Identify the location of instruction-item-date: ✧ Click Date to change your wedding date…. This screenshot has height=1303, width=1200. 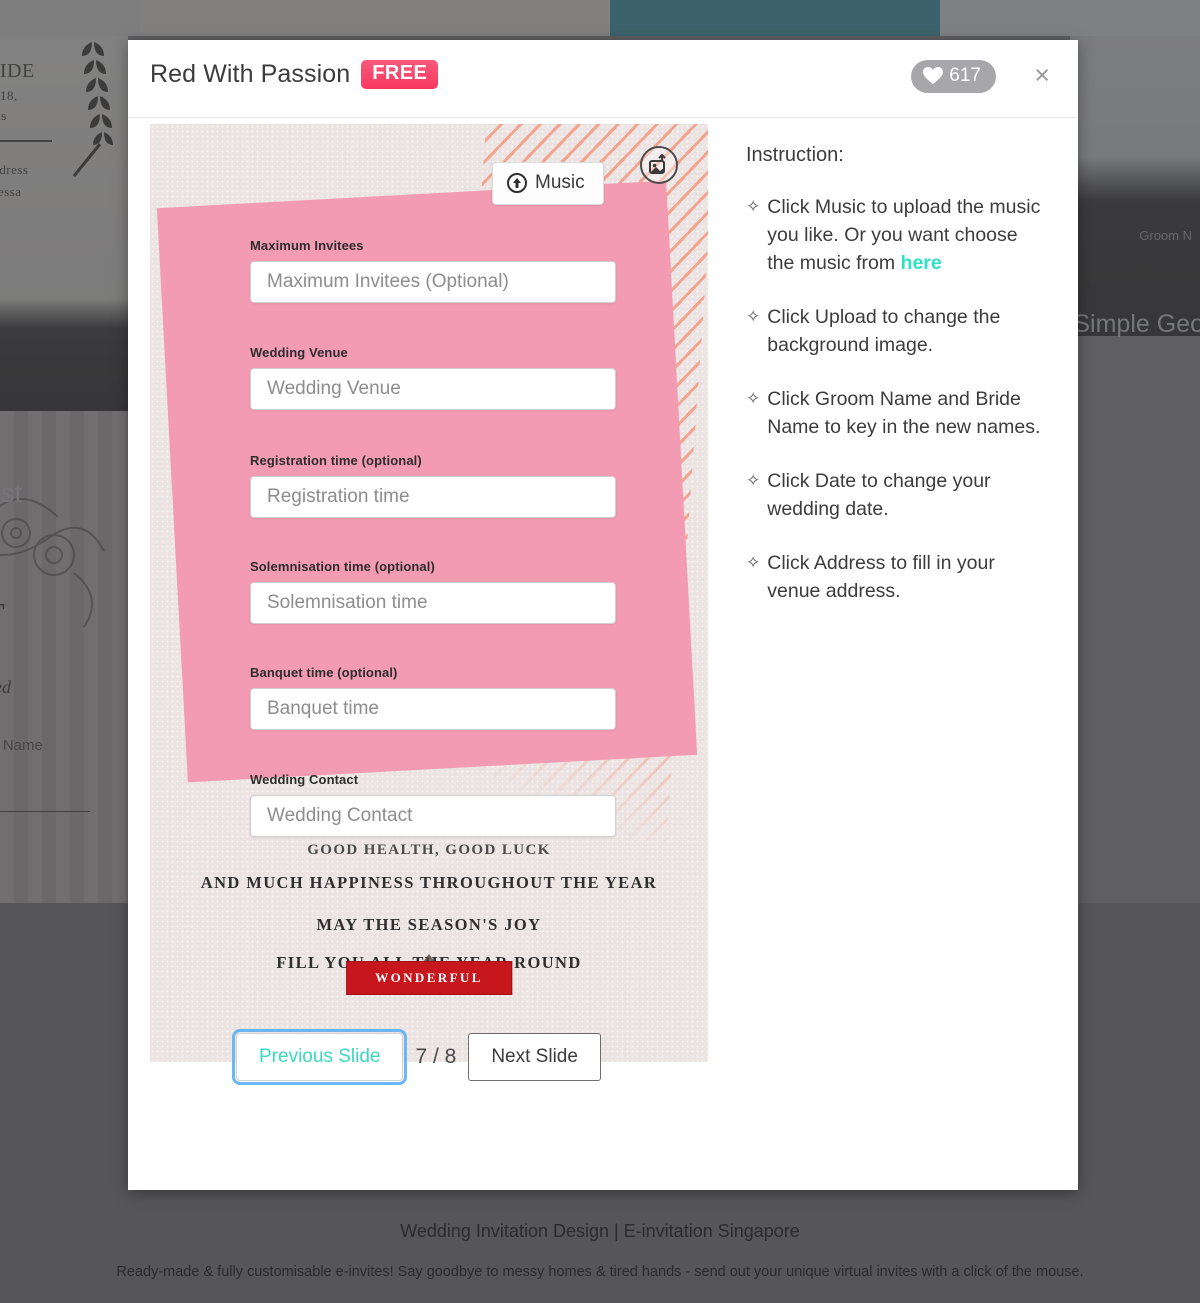
(896, 495).